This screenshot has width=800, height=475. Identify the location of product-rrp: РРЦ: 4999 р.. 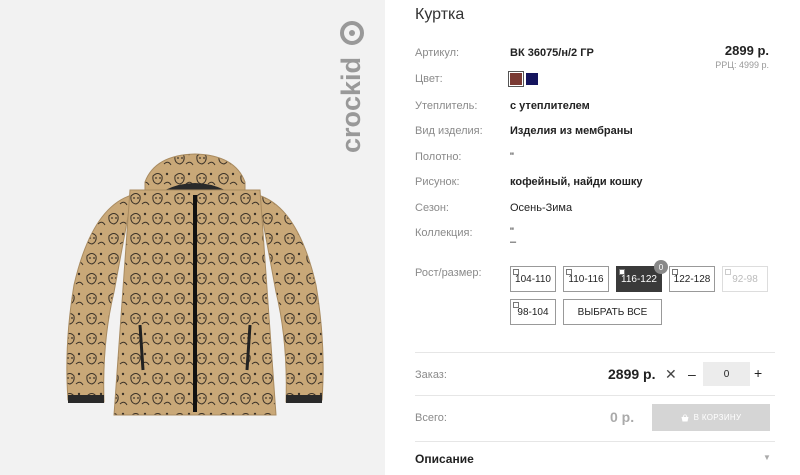
(742, 65).